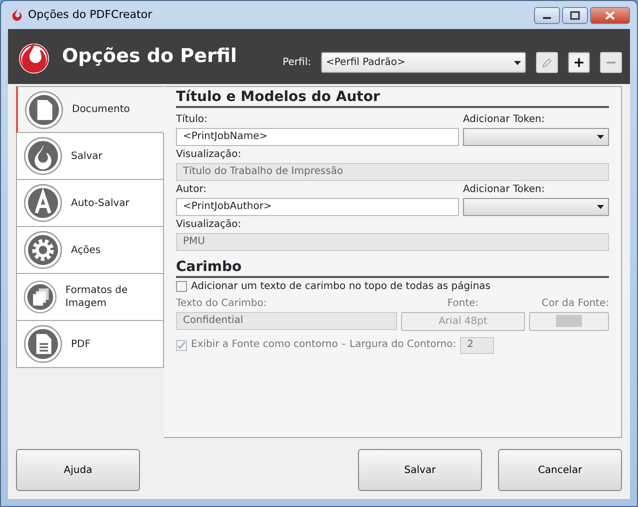  Describe the element at coordinates (579, 62) in the screenshot. I see `add-profile-button: +` at that location.